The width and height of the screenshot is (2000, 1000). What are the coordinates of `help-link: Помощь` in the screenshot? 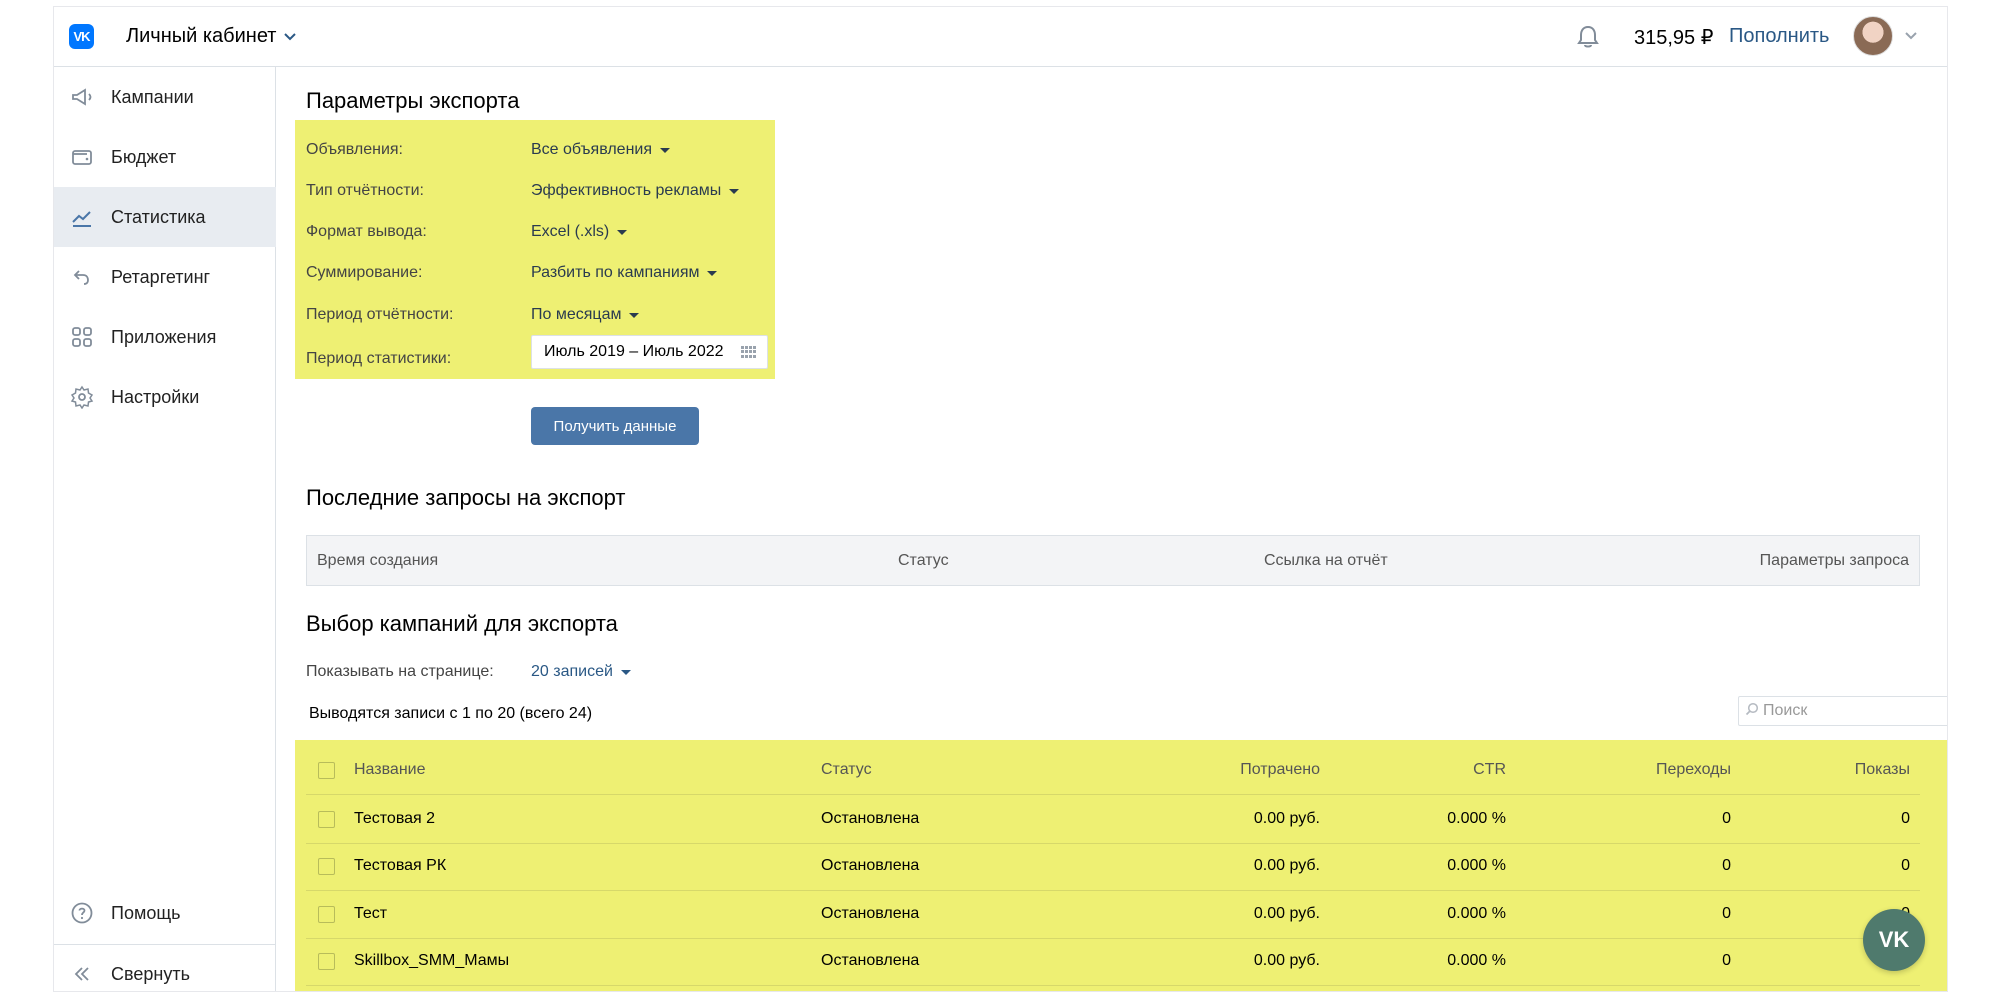 It's located at (165, 913).